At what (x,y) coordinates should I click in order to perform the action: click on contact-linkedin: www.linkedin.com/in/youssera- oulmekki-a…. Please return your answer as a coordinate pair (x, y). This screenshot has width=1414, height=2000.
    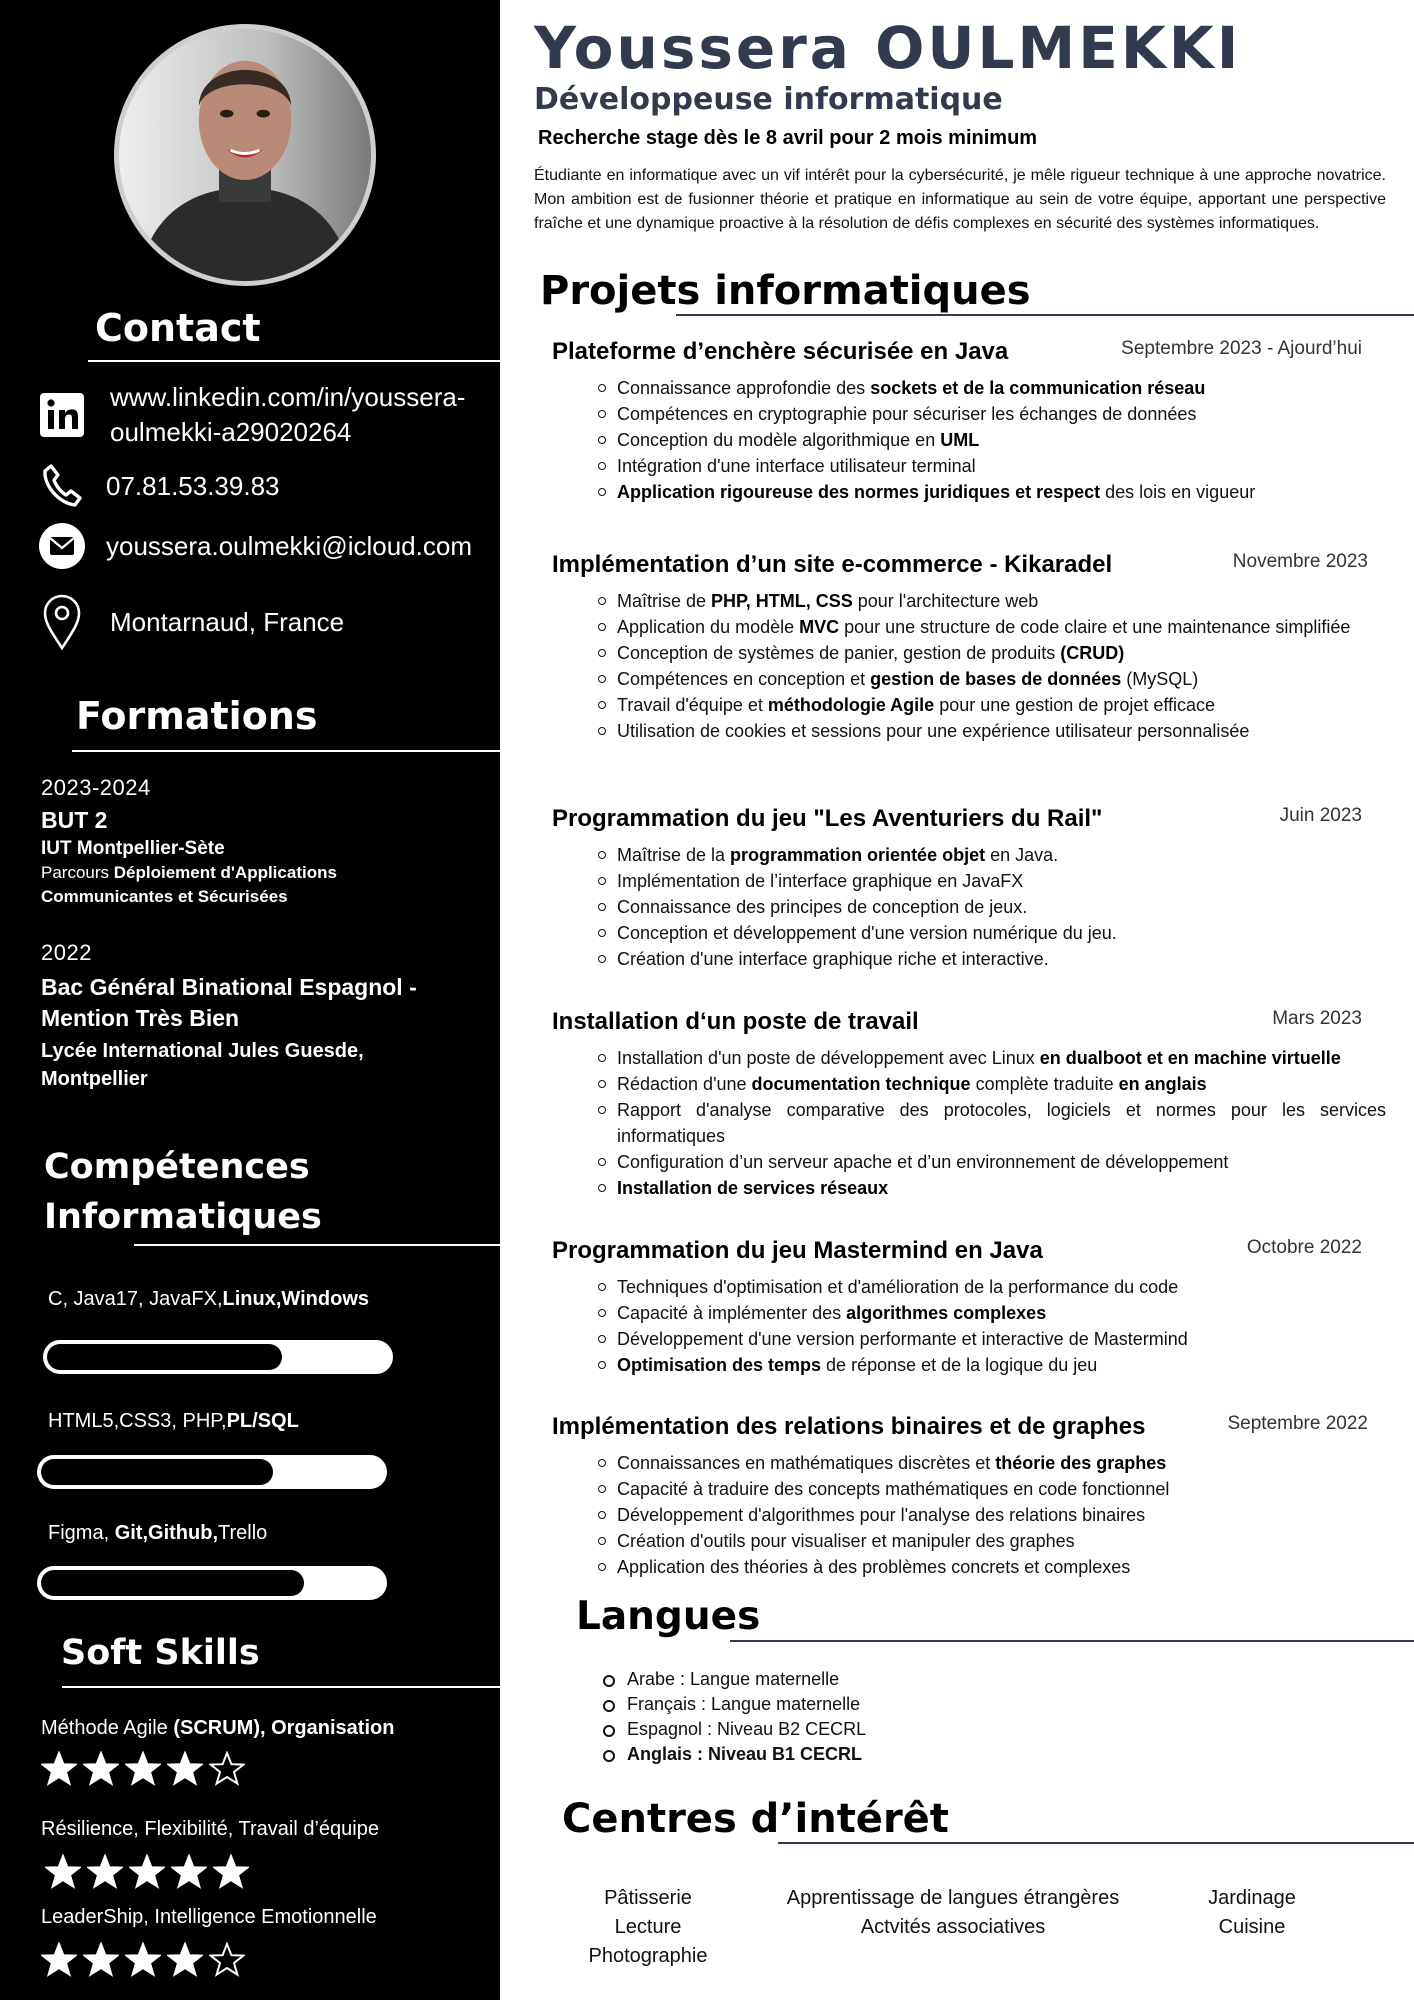
    Looking at the image, I should click on (250, 415).